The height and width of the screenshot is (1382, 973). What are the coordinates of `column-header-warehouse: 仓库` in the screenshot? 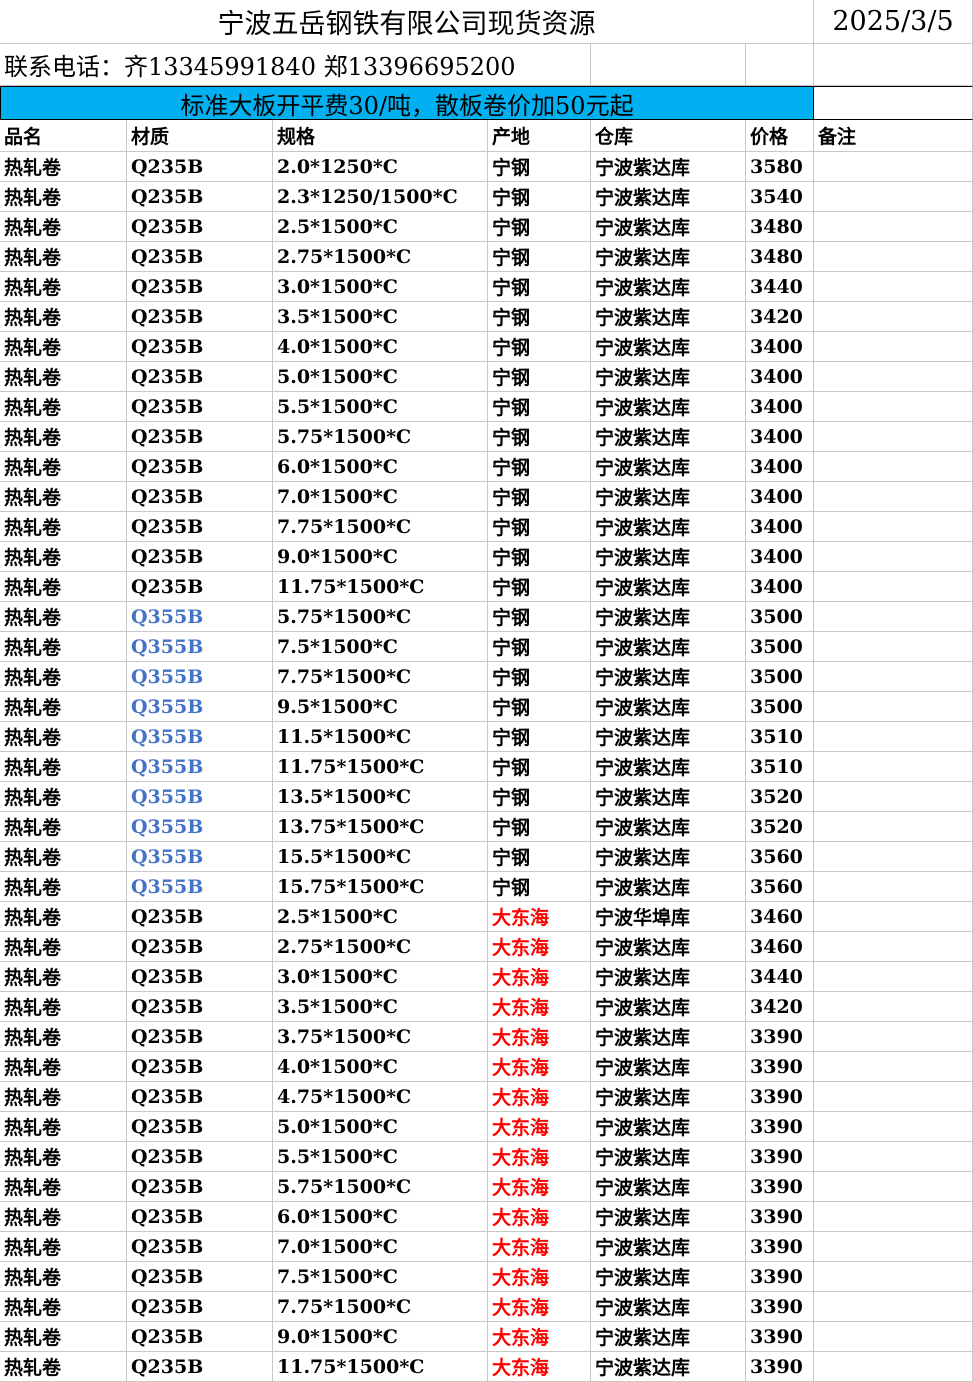 It's located at (668, 136).